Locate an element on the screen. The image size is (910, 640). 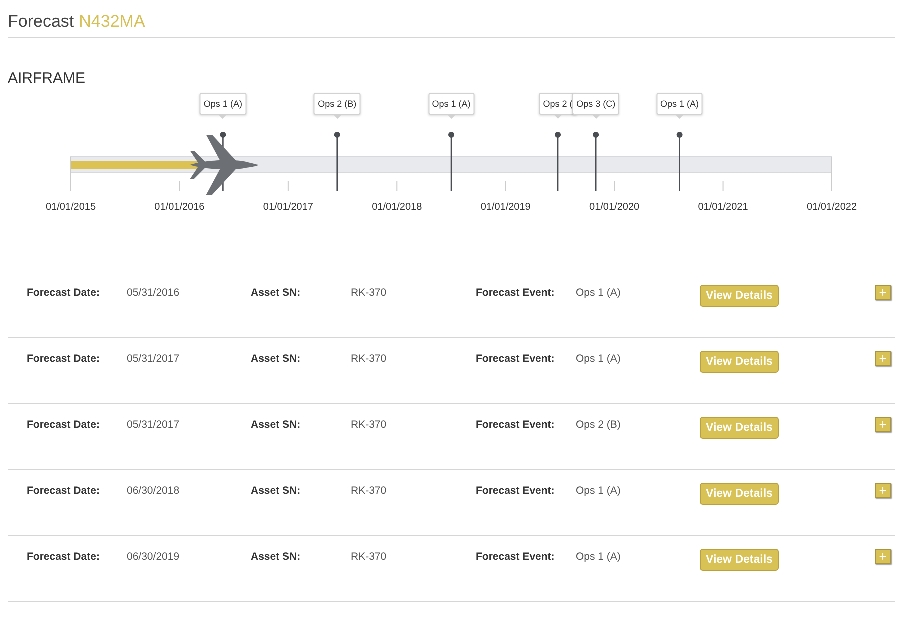
section-title: AIRFRAME is located at coordinates (47, 78).